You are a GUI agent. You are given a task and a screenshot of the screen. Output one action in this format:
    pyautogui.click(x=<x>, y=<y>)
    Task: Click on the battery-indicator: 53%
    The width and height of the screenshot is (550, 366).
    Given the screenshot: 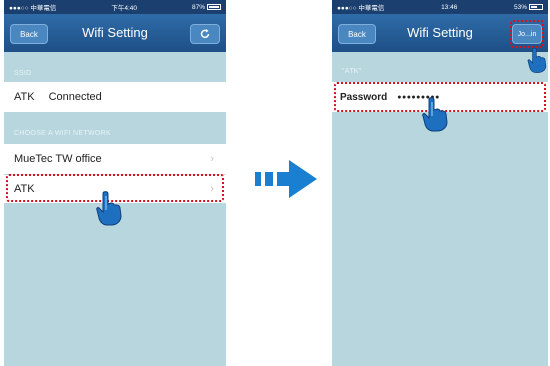 What is the action you would take?
    pyautogui.click(x=528, y=7)
    